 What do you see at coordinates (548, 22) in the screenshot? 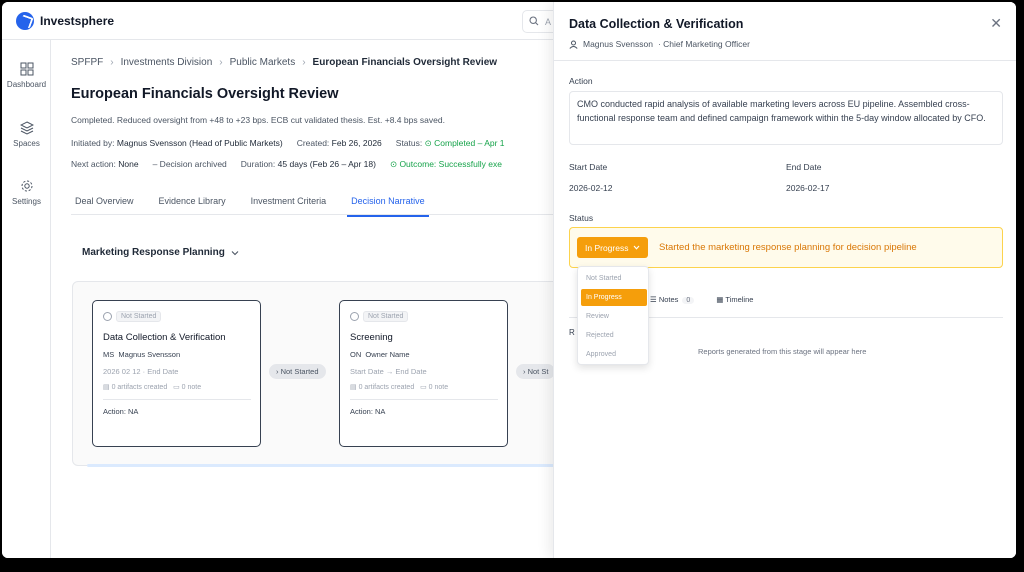
I see `search-placeholder: A` at bounding box center [548, 22].